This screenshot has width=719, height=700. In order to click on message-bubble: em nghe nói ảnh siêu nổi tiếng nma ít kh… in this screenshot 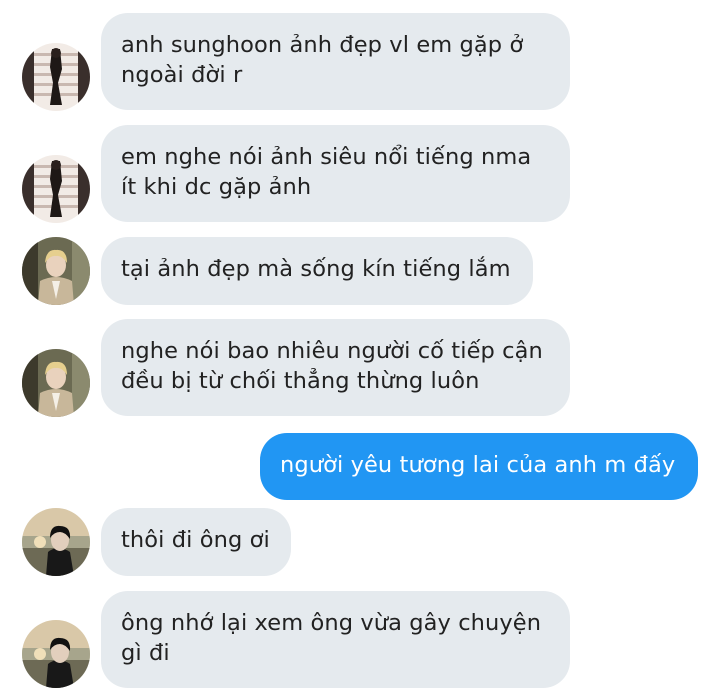, I will do `click(335, 173)`.